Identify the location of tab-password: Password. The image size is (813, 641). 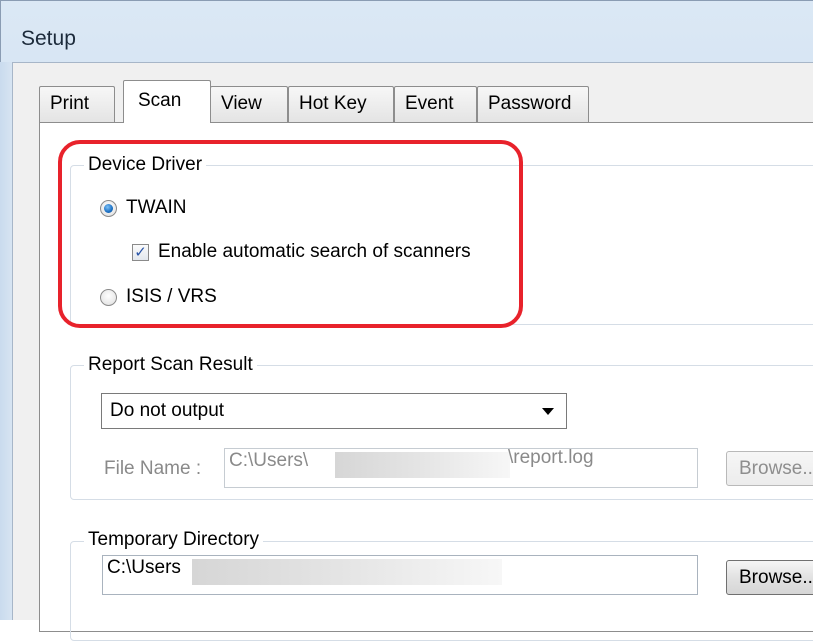
(533, 104).